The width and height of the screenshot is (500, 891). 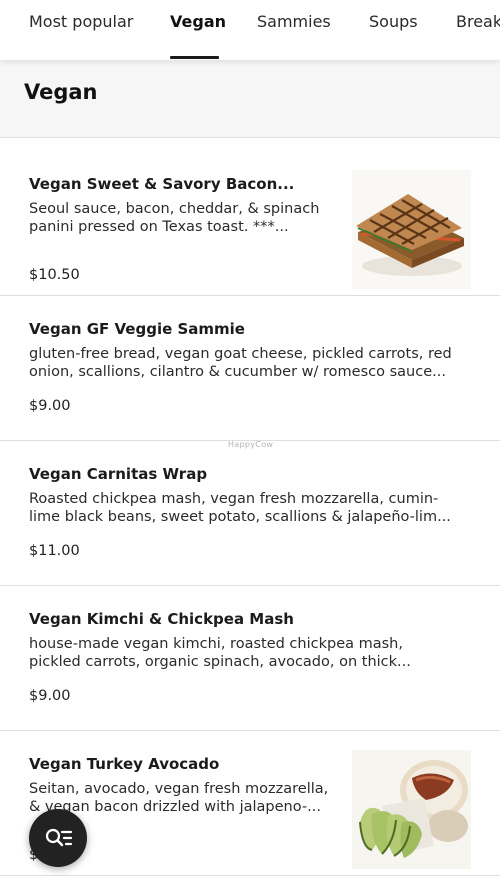 What do you see at coordinates (194, 57) in the screenshot?
I see `active-tab-indicator` at bounding box center [194, 57].